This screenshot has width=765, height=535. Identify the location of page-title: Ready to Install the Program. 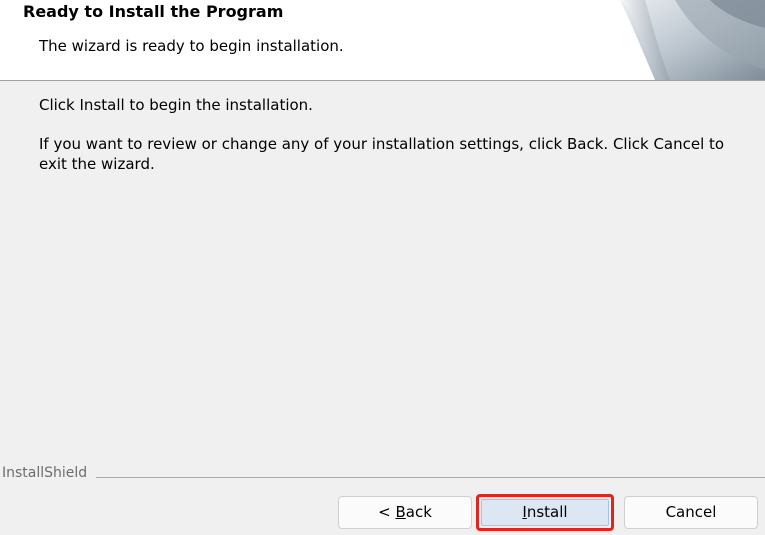
(153, 11).